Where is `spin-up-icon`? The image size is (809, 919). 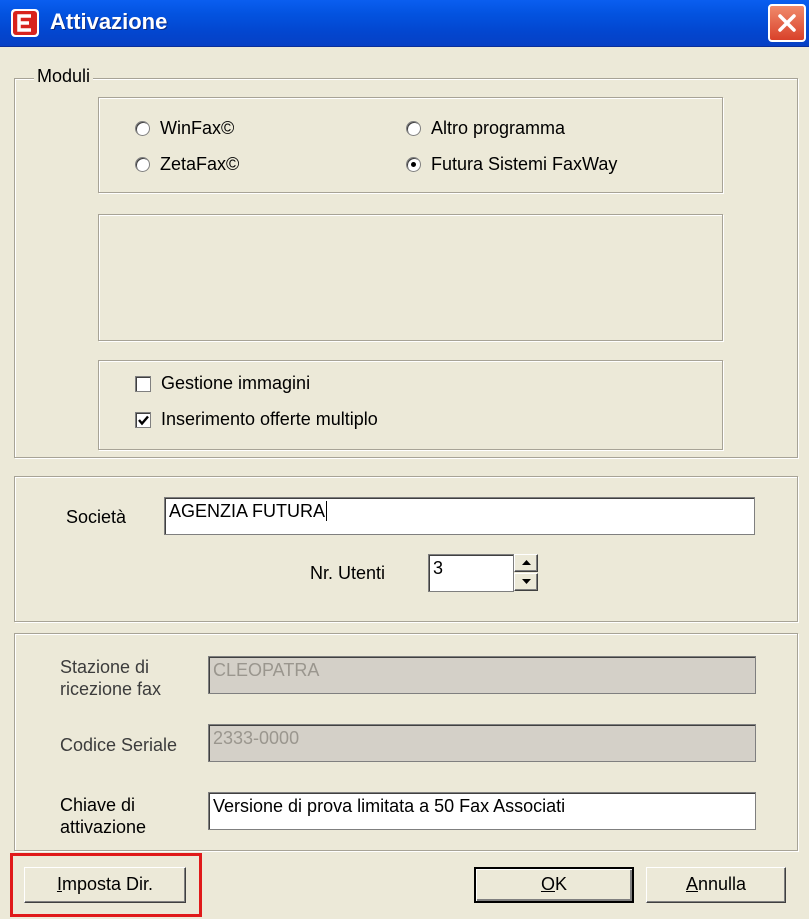
spin-up-icon is located at coordinates (526, 562).